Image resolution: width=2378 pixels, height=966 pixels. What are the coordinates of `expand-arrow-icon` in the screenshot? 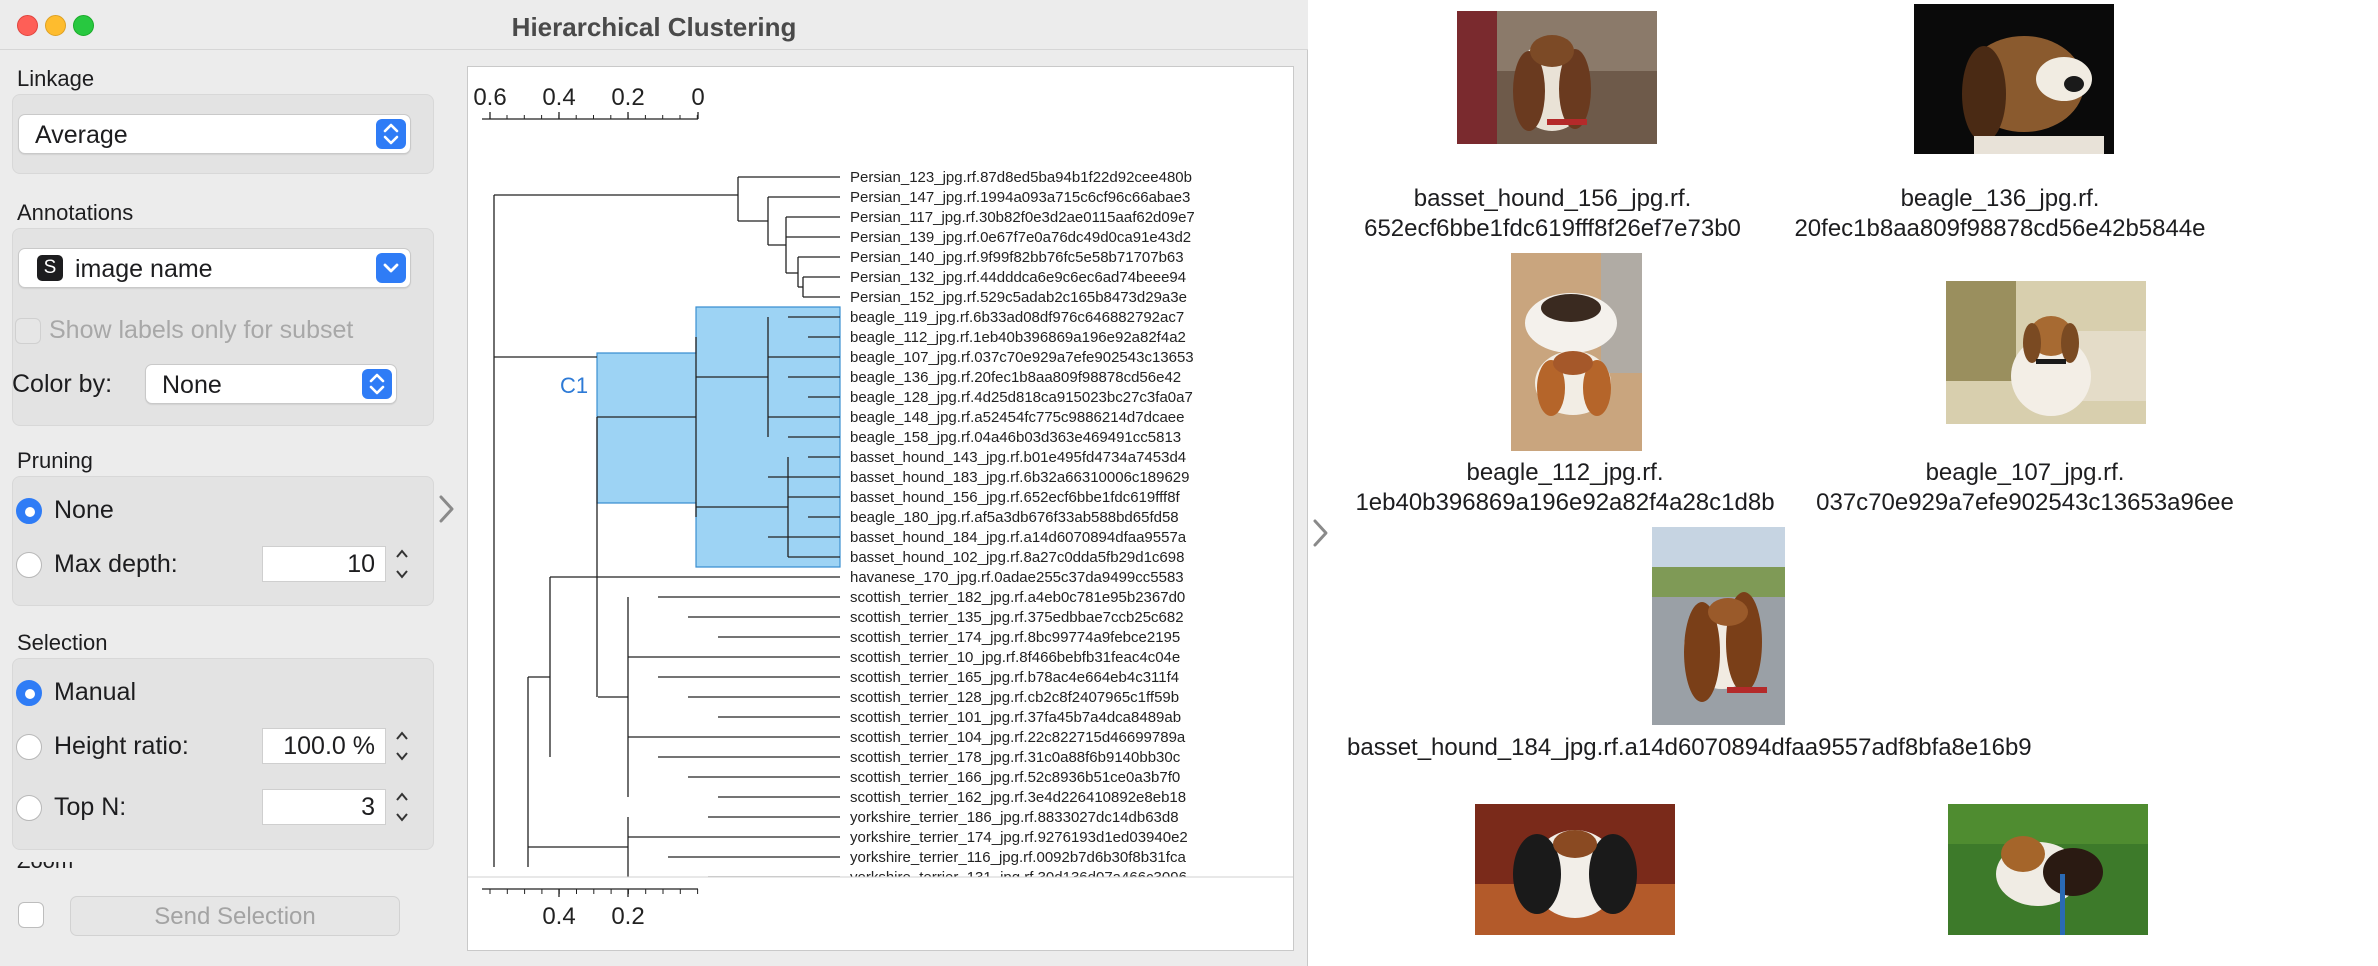 It's located at (1321, 535).